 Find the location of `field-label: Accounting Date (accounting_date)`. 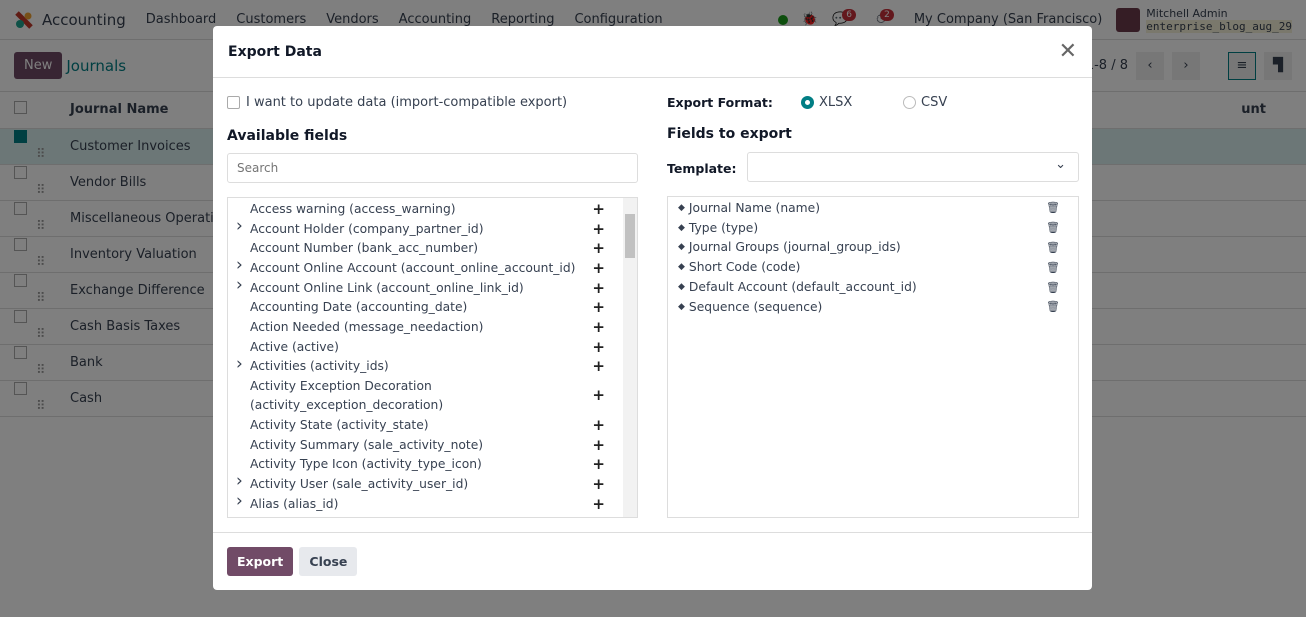

field-label: Accounting Date (accounting_date) is located at coordinates (359, 307).